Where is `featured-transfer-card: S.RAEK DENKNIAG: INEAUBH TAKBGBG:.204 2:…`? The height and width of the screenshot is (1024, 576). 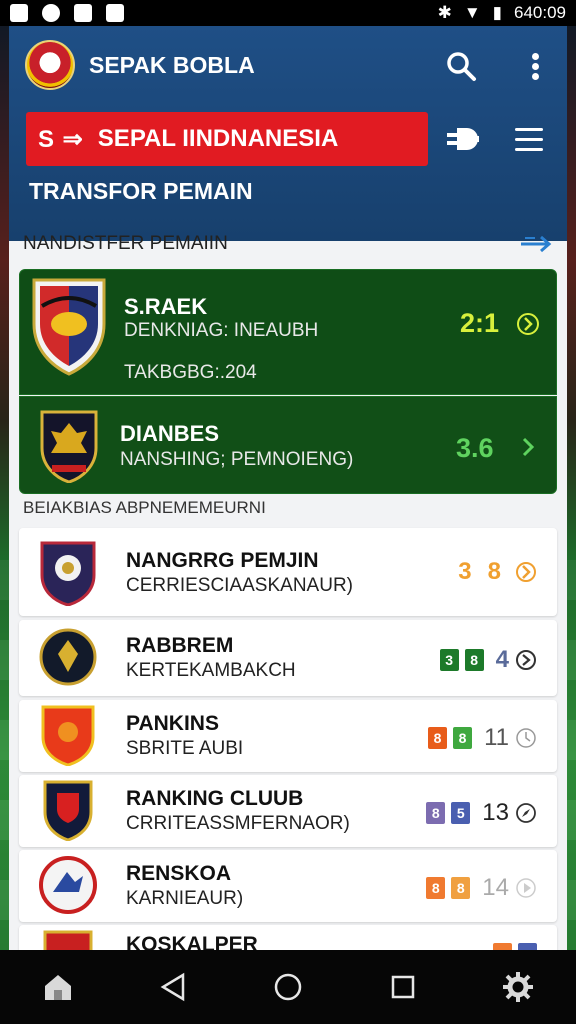 featured-transfer-card: S.RAEK DENKNIAG: INEAUBH TAKBGBG:.204 2:… is located at coordinates (288, 332).